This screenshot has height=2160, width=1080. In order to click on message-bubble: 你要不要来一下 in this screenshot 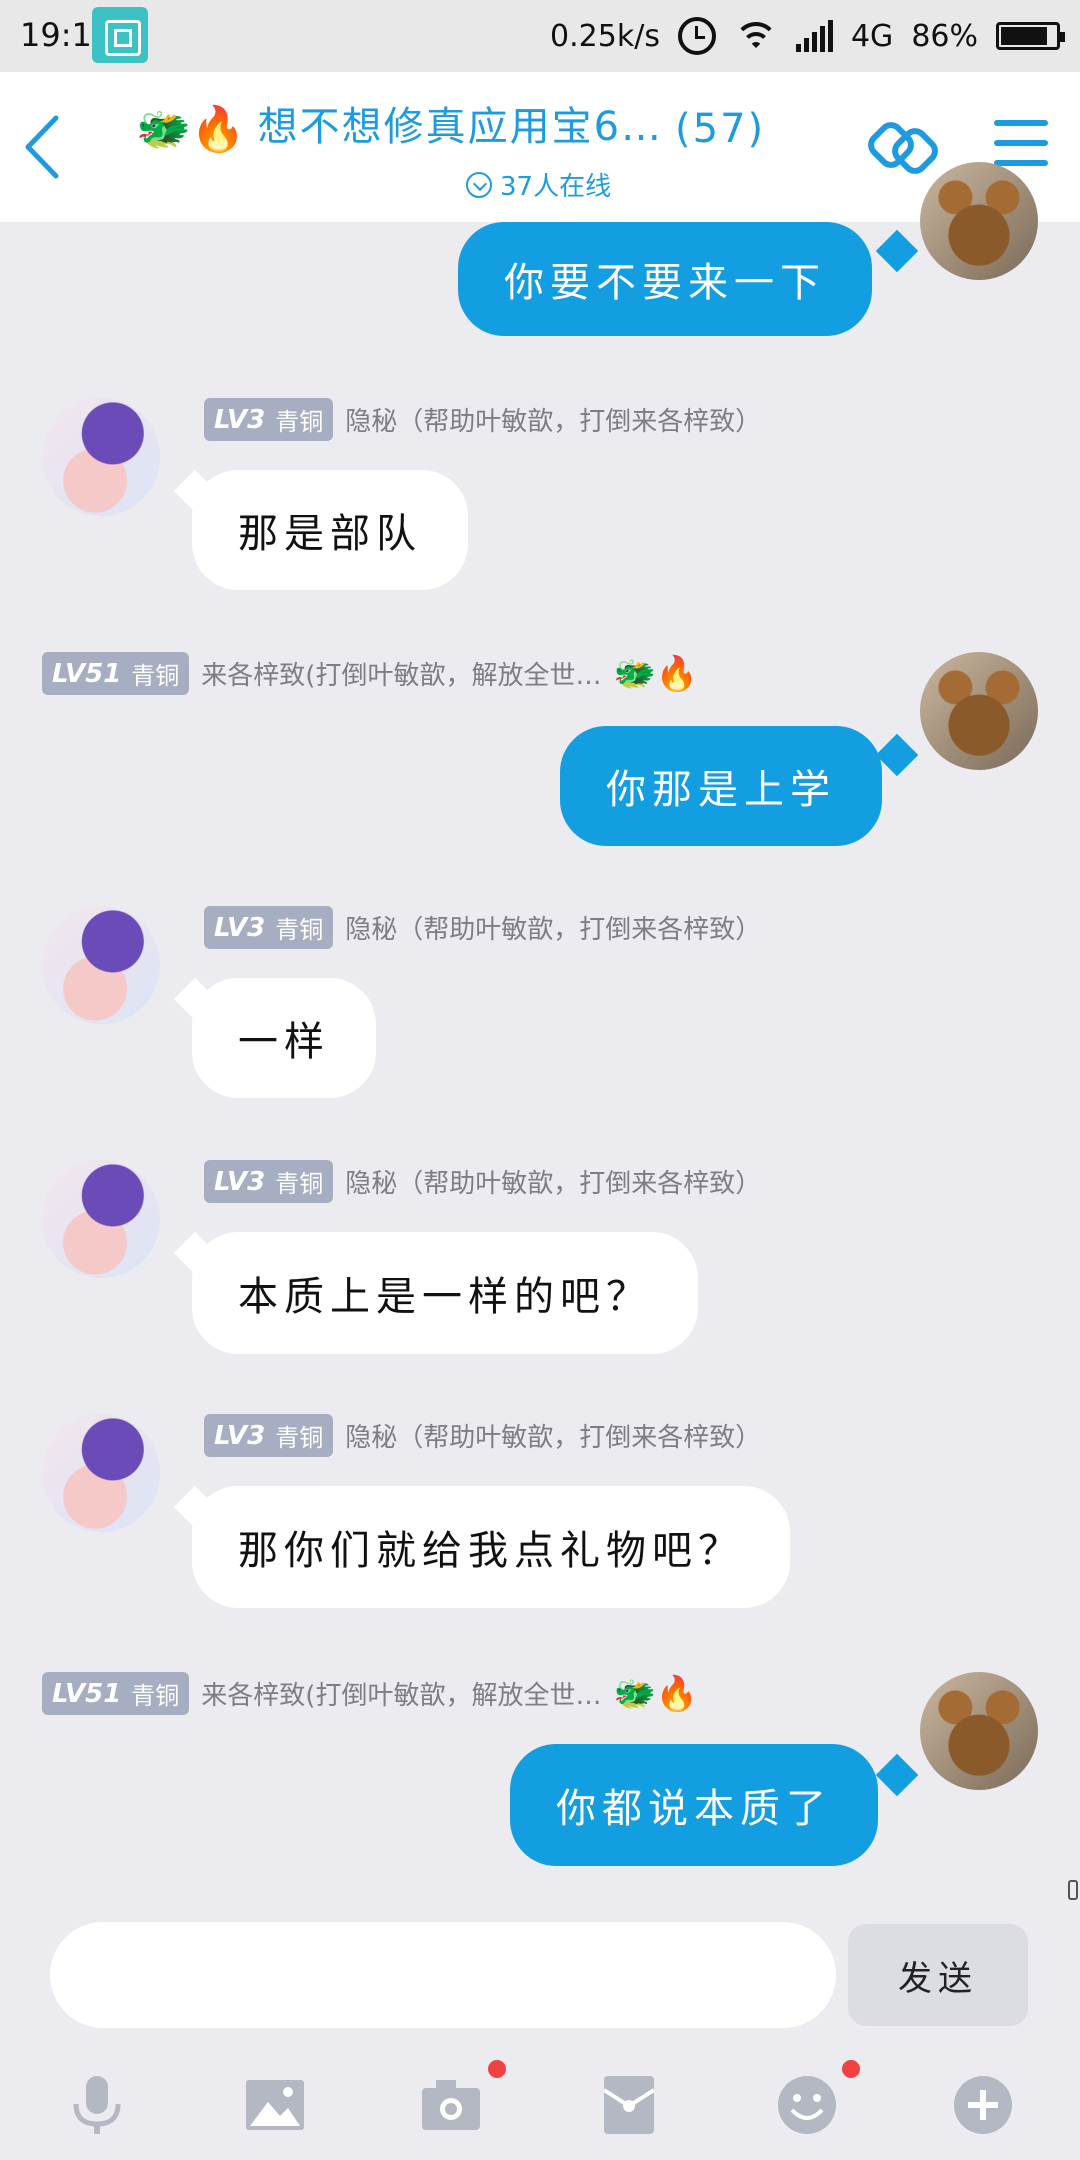, I will do `click(665, 279)`.